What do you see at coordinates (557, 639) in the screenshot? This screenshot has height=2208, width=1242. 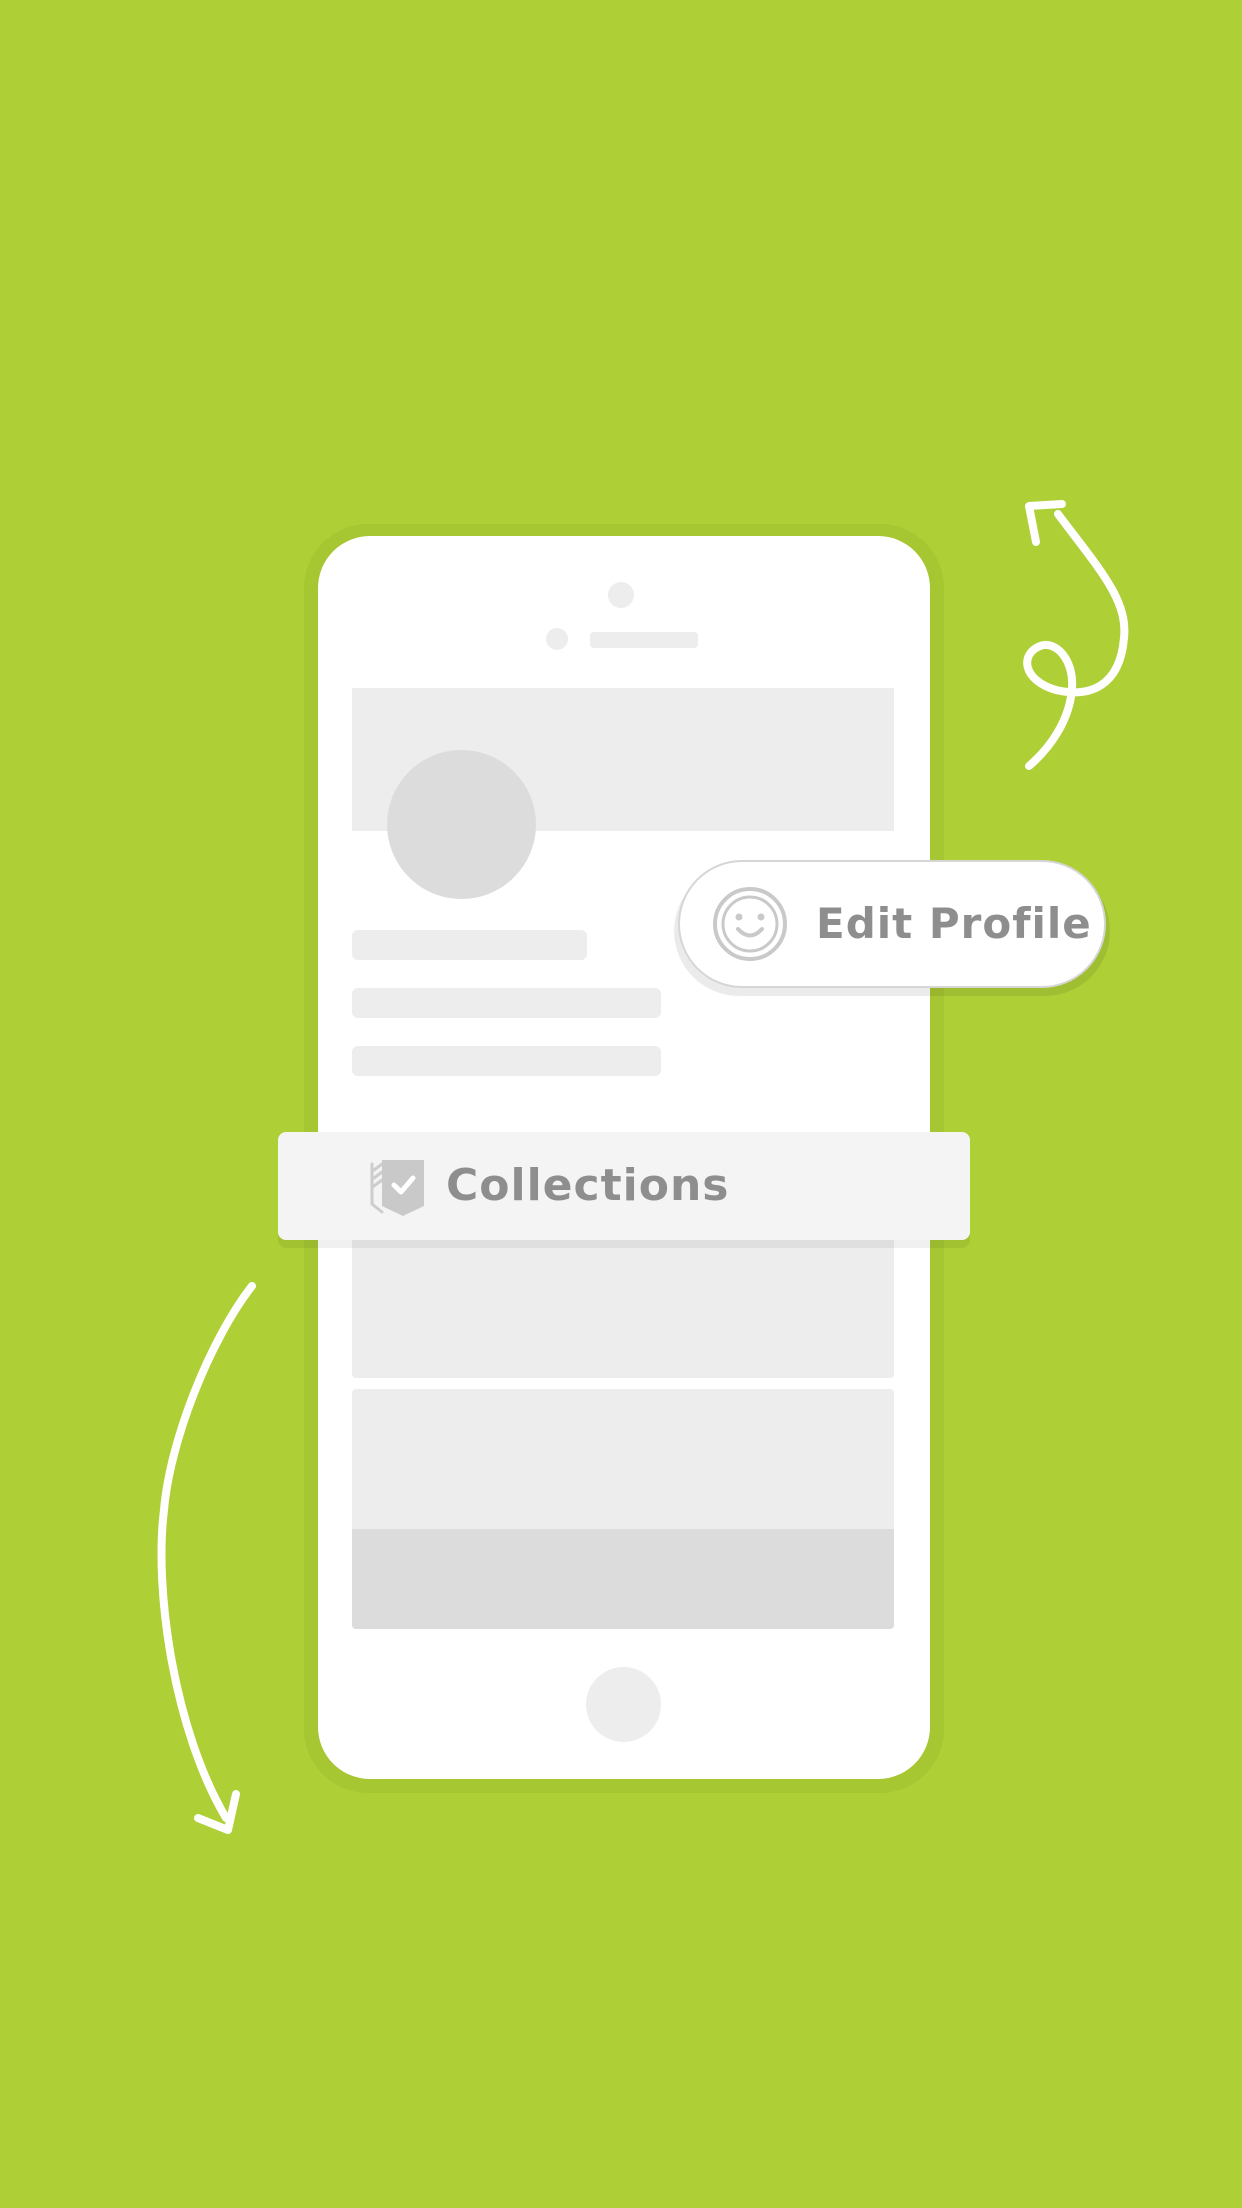 I see `front-camera` at bounding box center [557, 639].